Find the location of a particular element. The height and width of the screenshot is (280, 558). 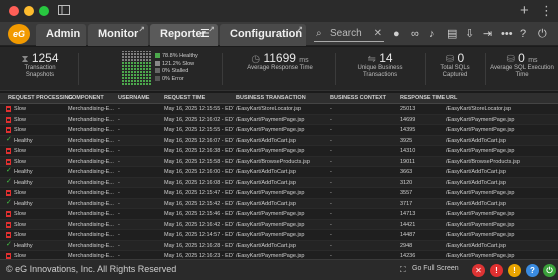

fullscreen-link: Go Full Screen is located at coordinates (435, 268).